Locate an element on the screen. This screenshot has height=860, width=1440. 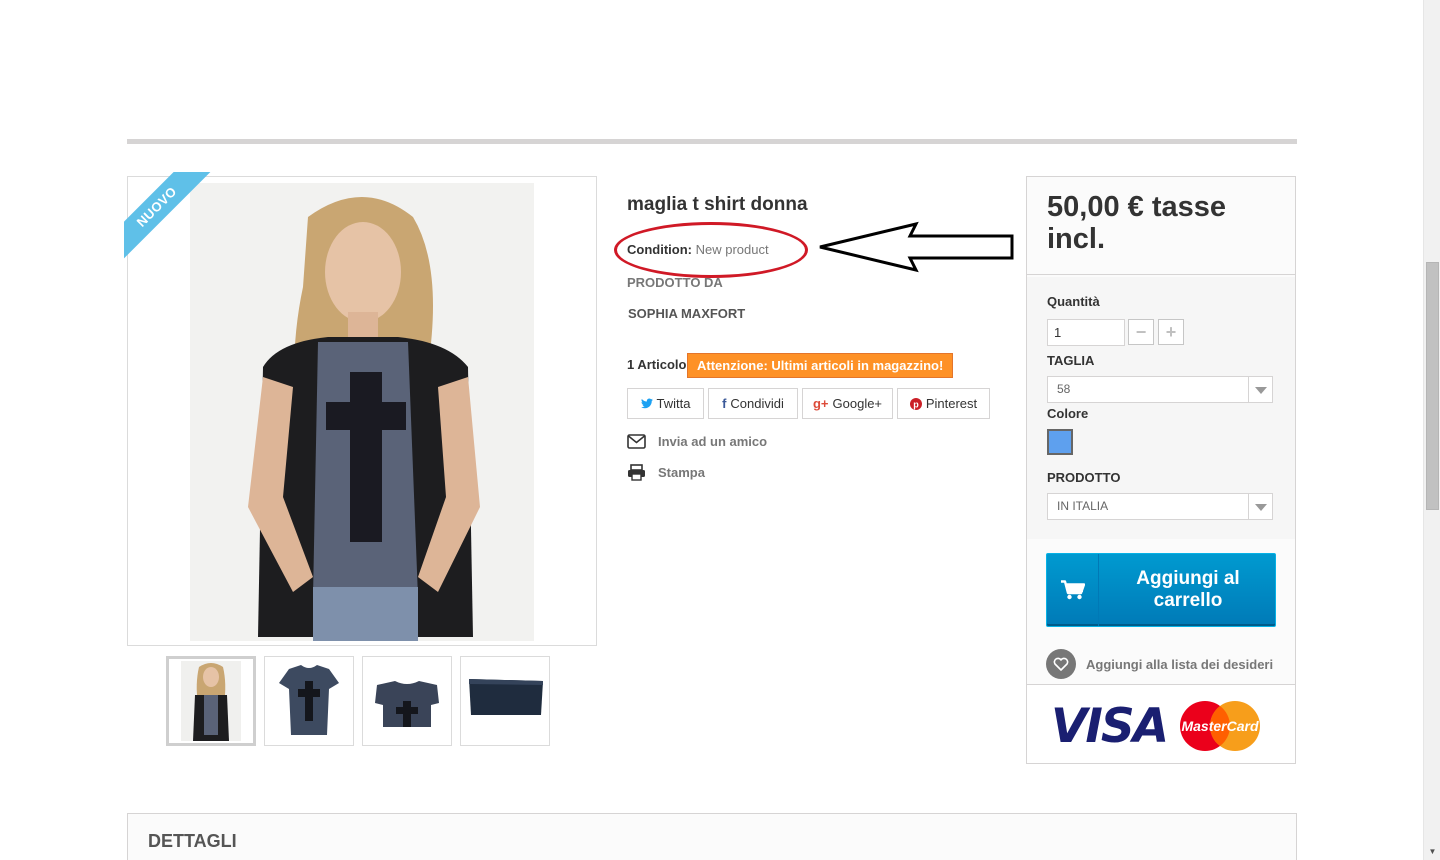
size-label: TAGLIA is located at coordinates (1071, 360).